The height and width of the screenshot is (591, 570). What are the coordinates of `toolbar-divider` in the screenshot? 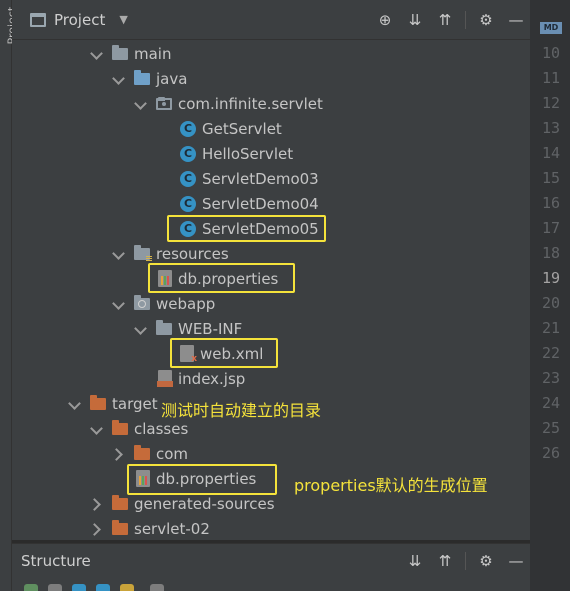 It's located at (465, 561).